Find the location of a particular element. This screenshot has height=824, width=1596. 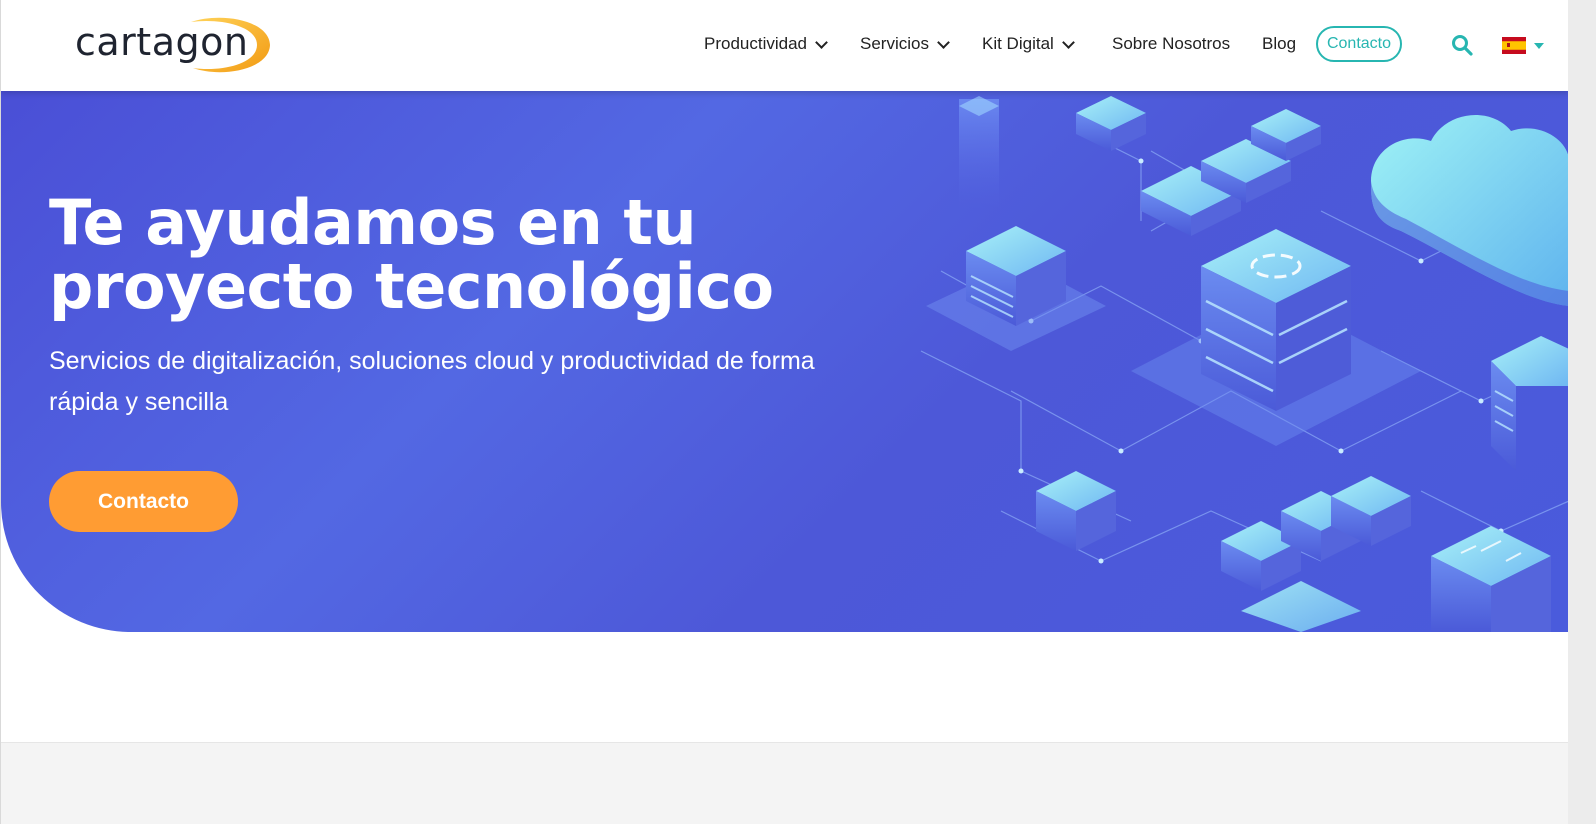

language-dropdown-caret-icon is located at coordinates (1539, 46).